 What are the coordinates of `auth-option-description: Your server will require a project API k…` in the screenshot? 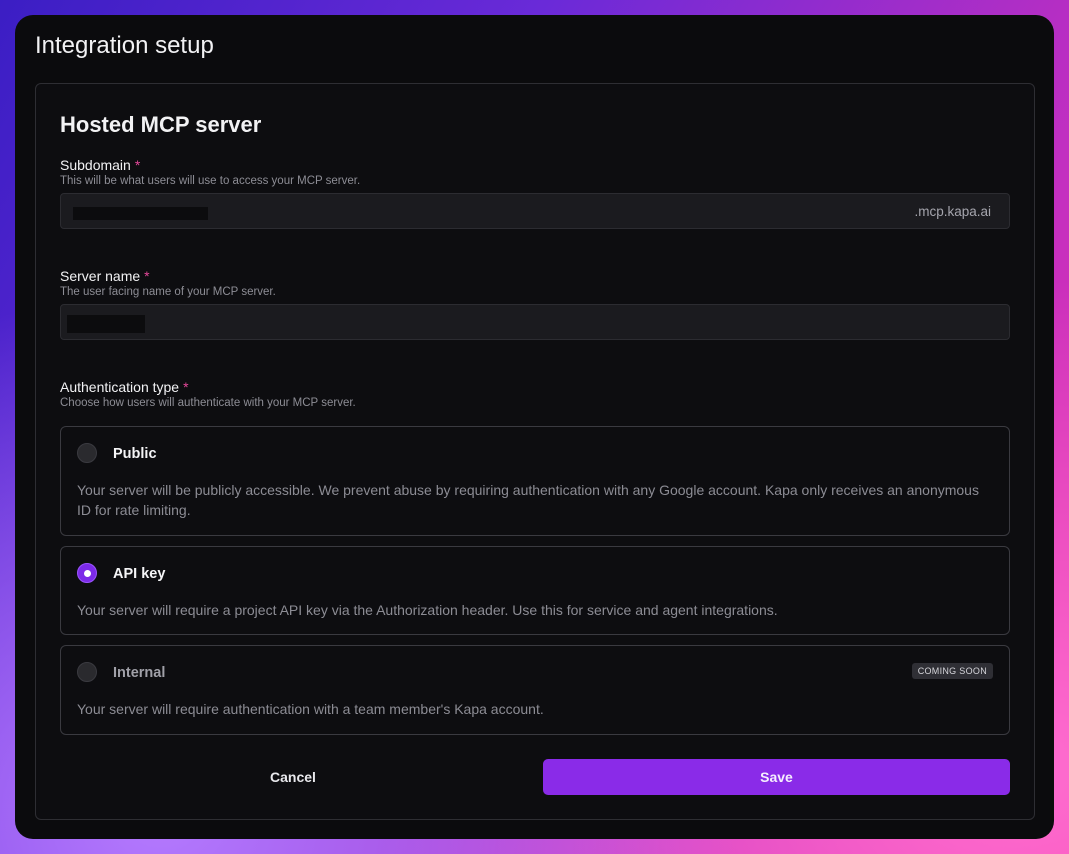 It's located at (427, 610).